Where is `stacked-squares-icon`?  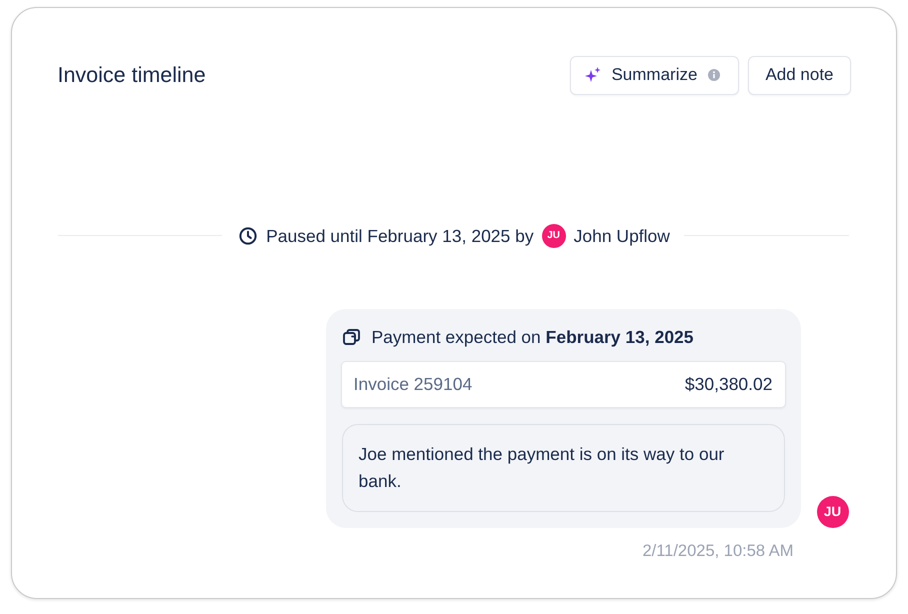
stacked-squares-icon is located at coordinates (351, 336).